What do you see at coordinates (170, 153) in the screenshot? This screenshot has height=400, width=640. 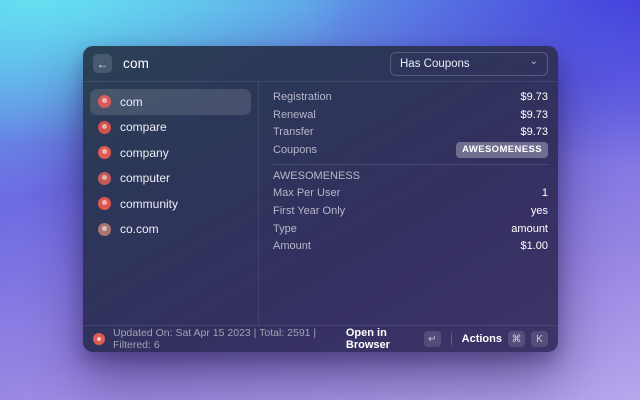 I see `sidebar-item-company: company` at bounding box center [170, 153].